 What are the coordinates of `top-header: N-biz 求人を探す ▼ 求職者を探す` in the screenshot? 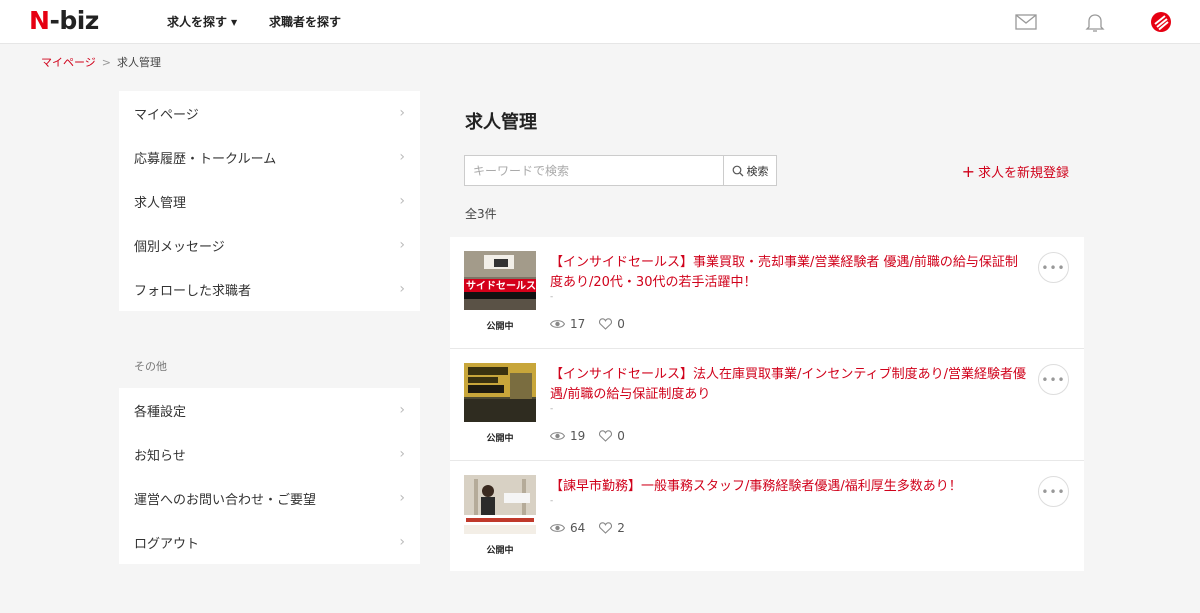 It's located at (600, 22).